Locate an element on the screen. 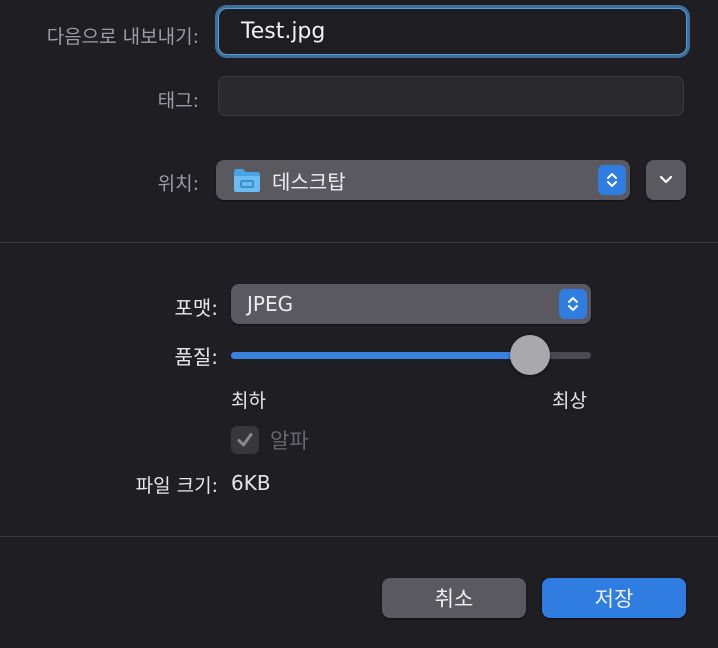 This screenshot has height=648, width=718. tags-label: 태그: is located at coordinates (178, 101).